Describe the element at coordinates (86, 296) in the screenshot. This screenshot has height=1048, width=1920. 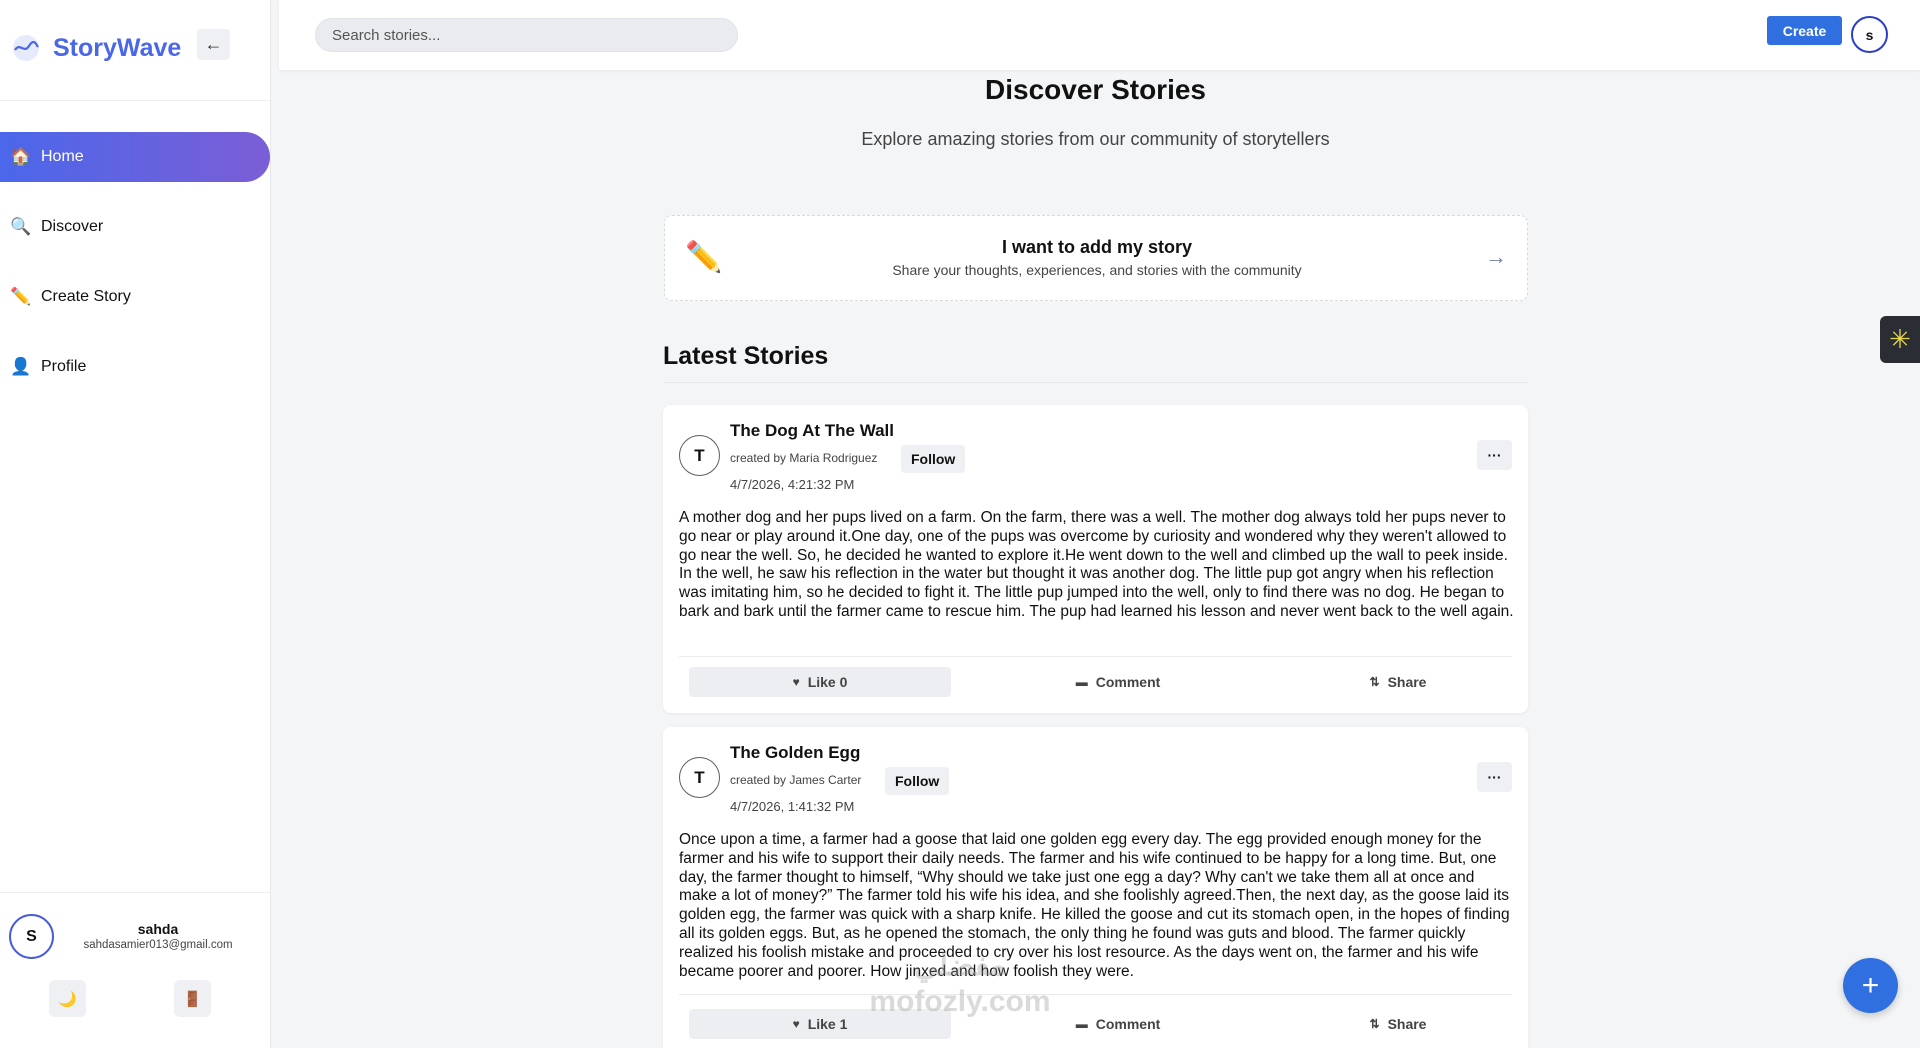
I see `sidebar-item-label: Create Story` at that location.